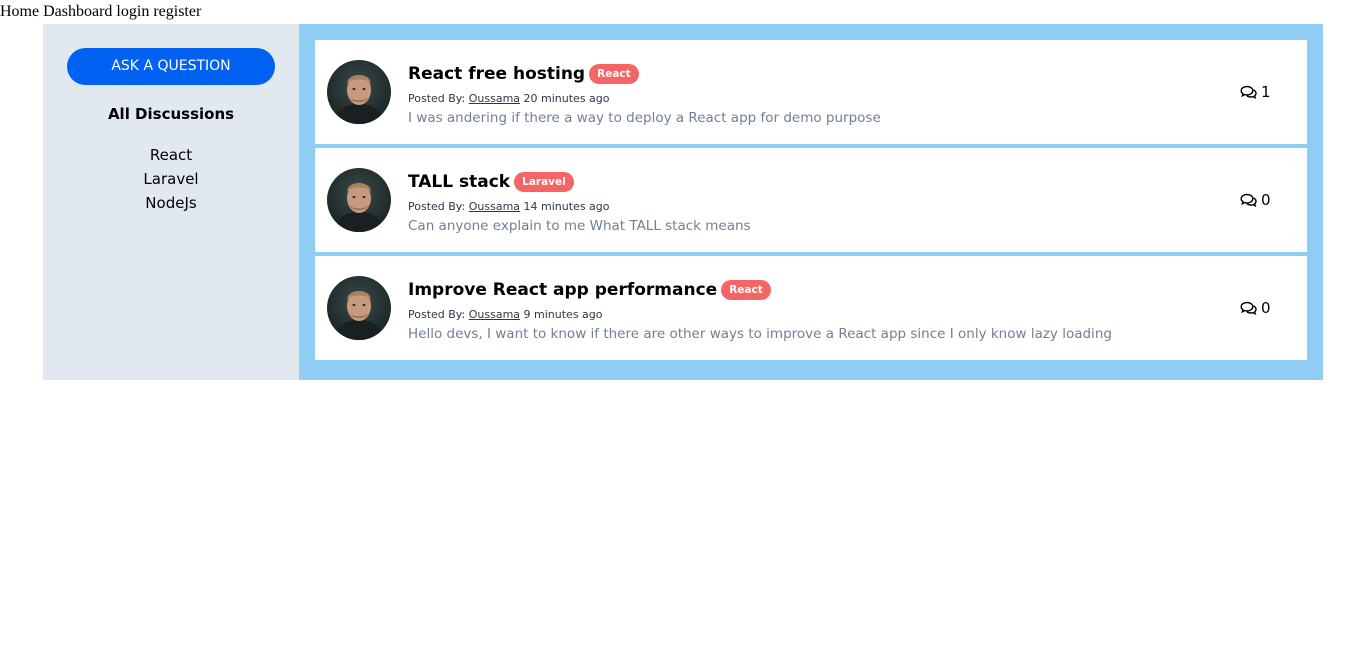 The image size is (1366, 657). Describe the element at coordinates (563, 314) in the screenshot. I see `post-time: 9 minutes ago` at that location.